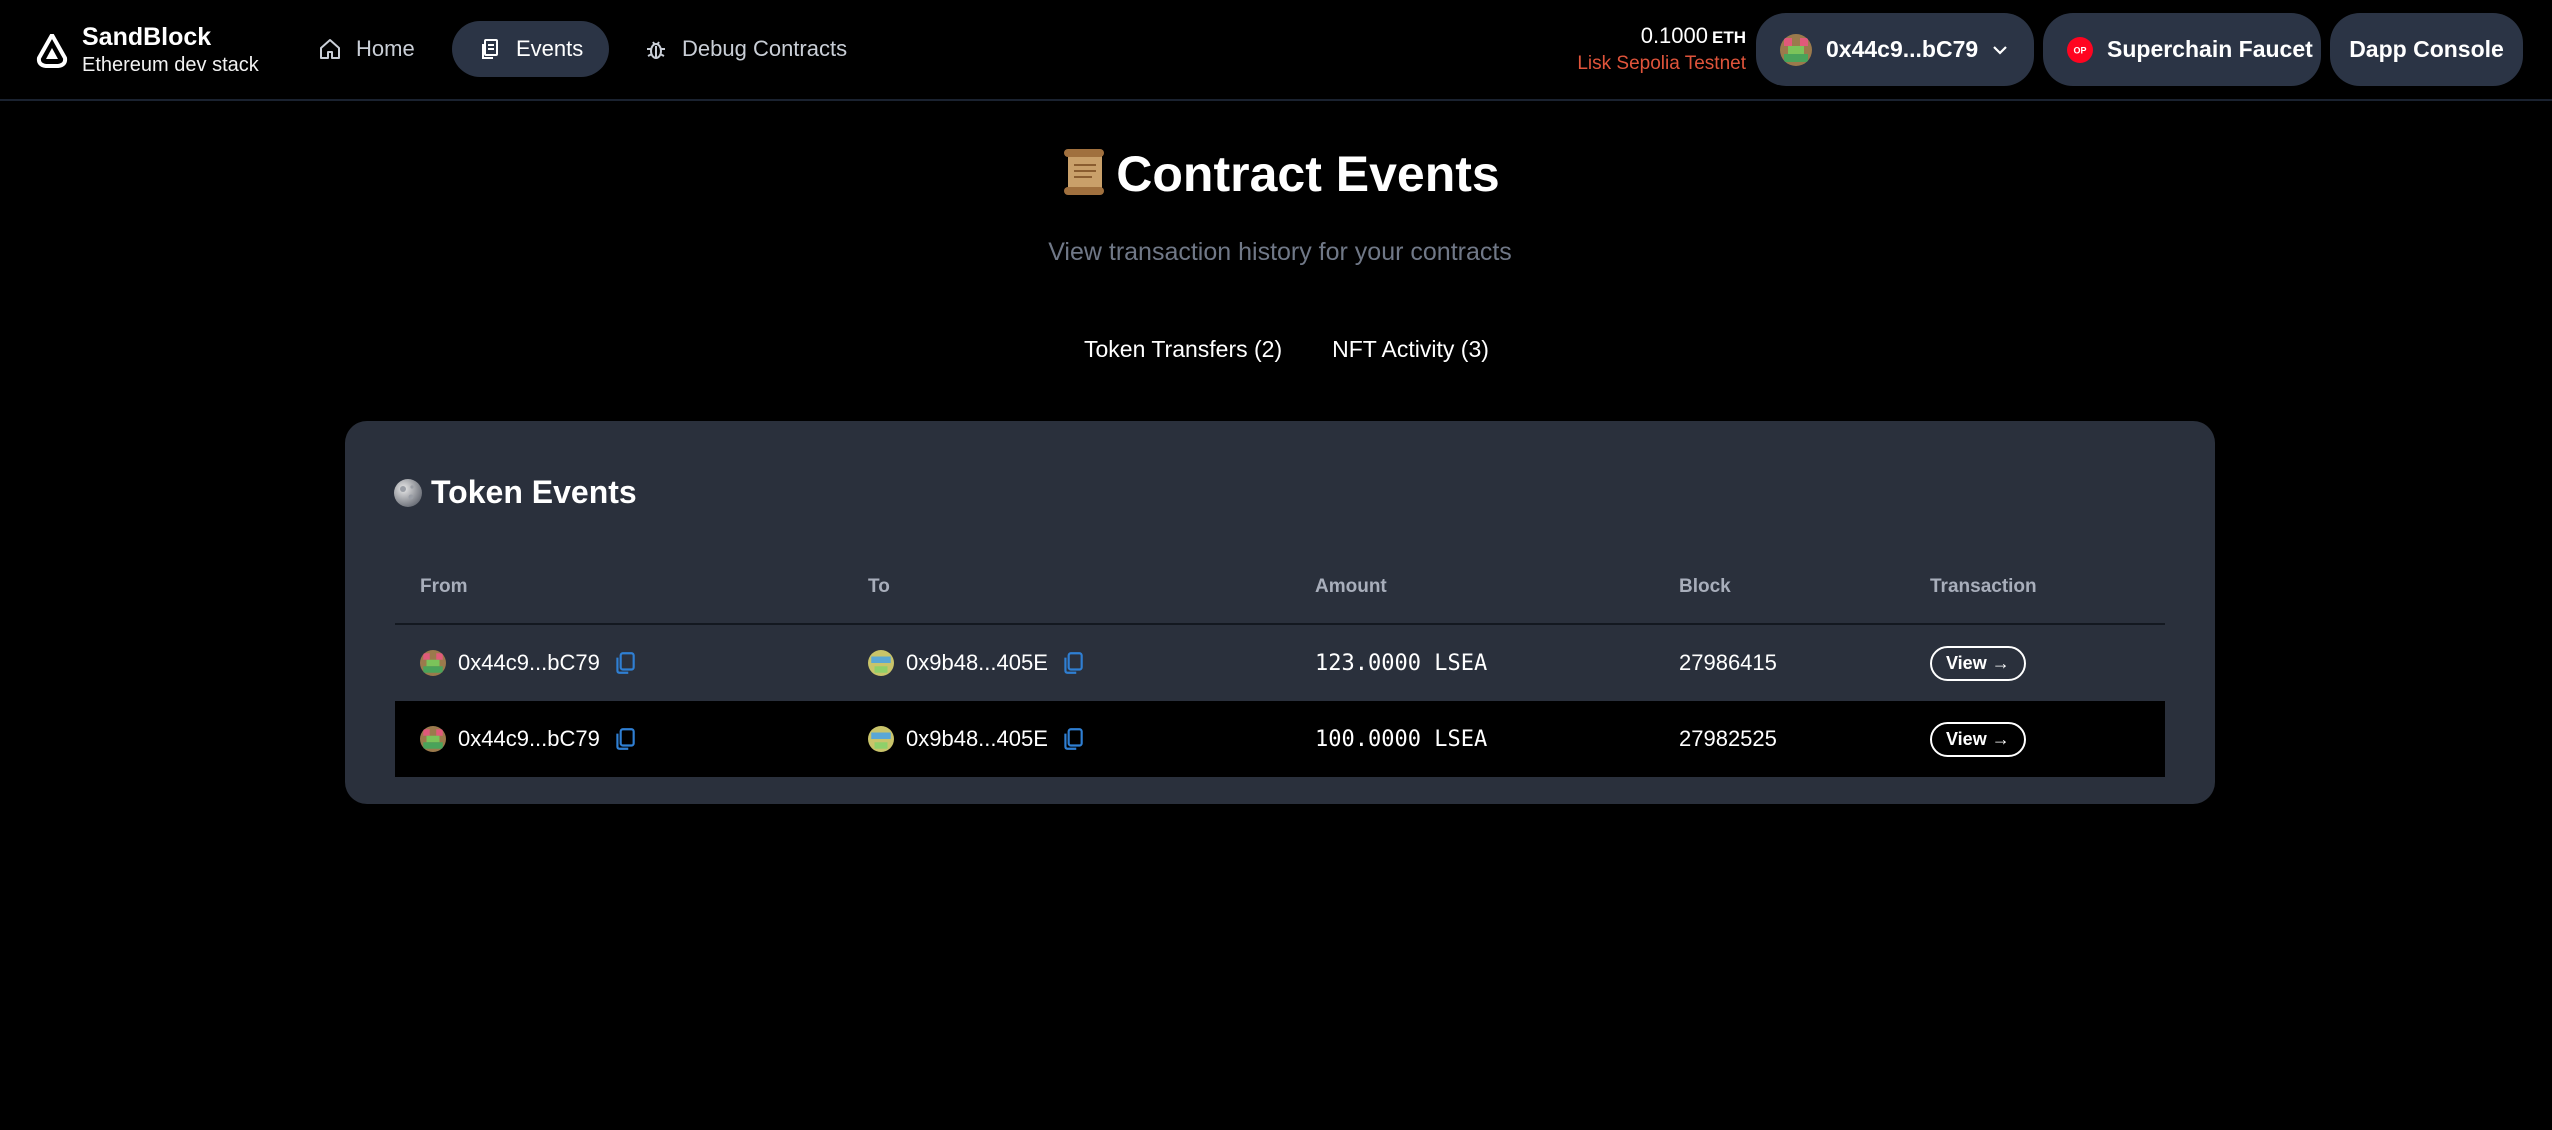 Image resolution: width=2552 pixels, height=1130 pixels. I want to click on nav-home-label: Home, so click(385, 48).